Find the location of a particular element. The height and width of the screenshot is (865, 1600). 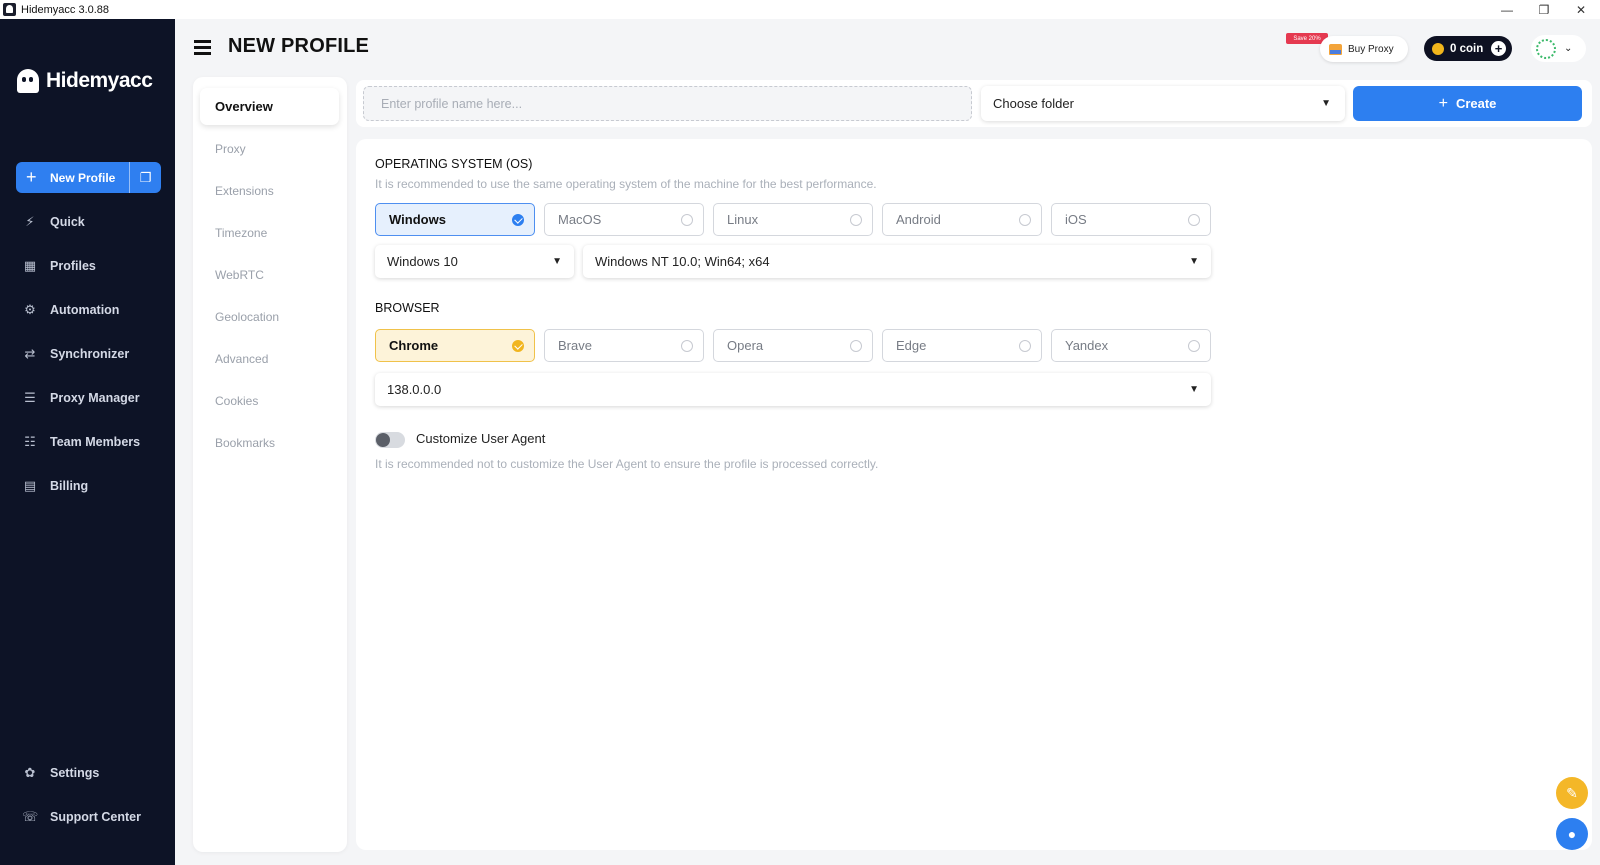

coin-amount: 0 coin is located at coordinates (1467, 48).